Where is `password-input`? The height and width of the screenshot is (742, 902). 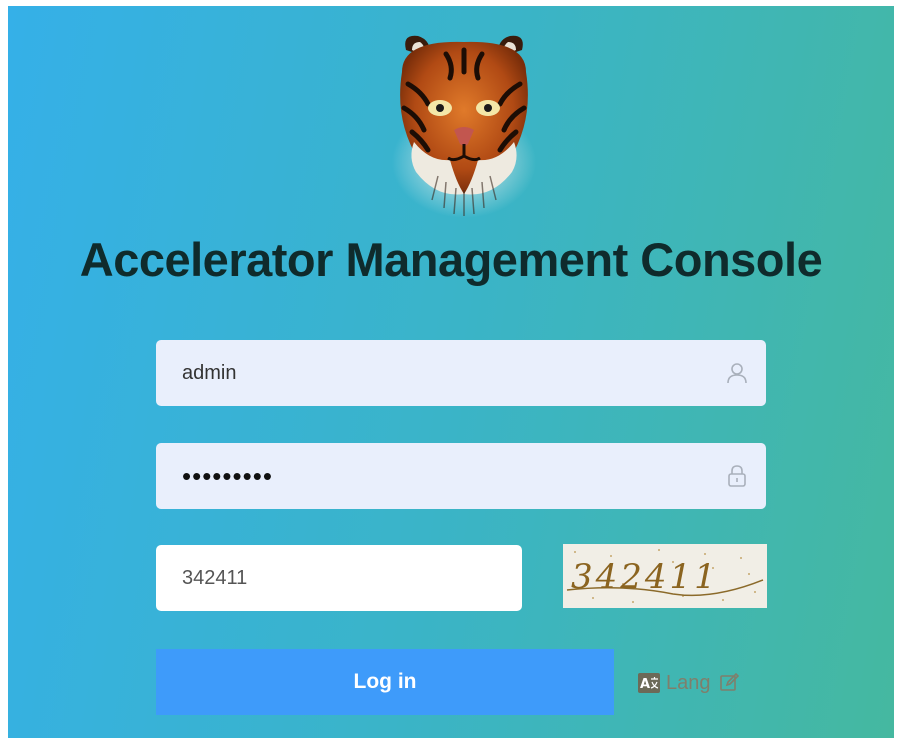 password-input is located at coordinates (461, 476).